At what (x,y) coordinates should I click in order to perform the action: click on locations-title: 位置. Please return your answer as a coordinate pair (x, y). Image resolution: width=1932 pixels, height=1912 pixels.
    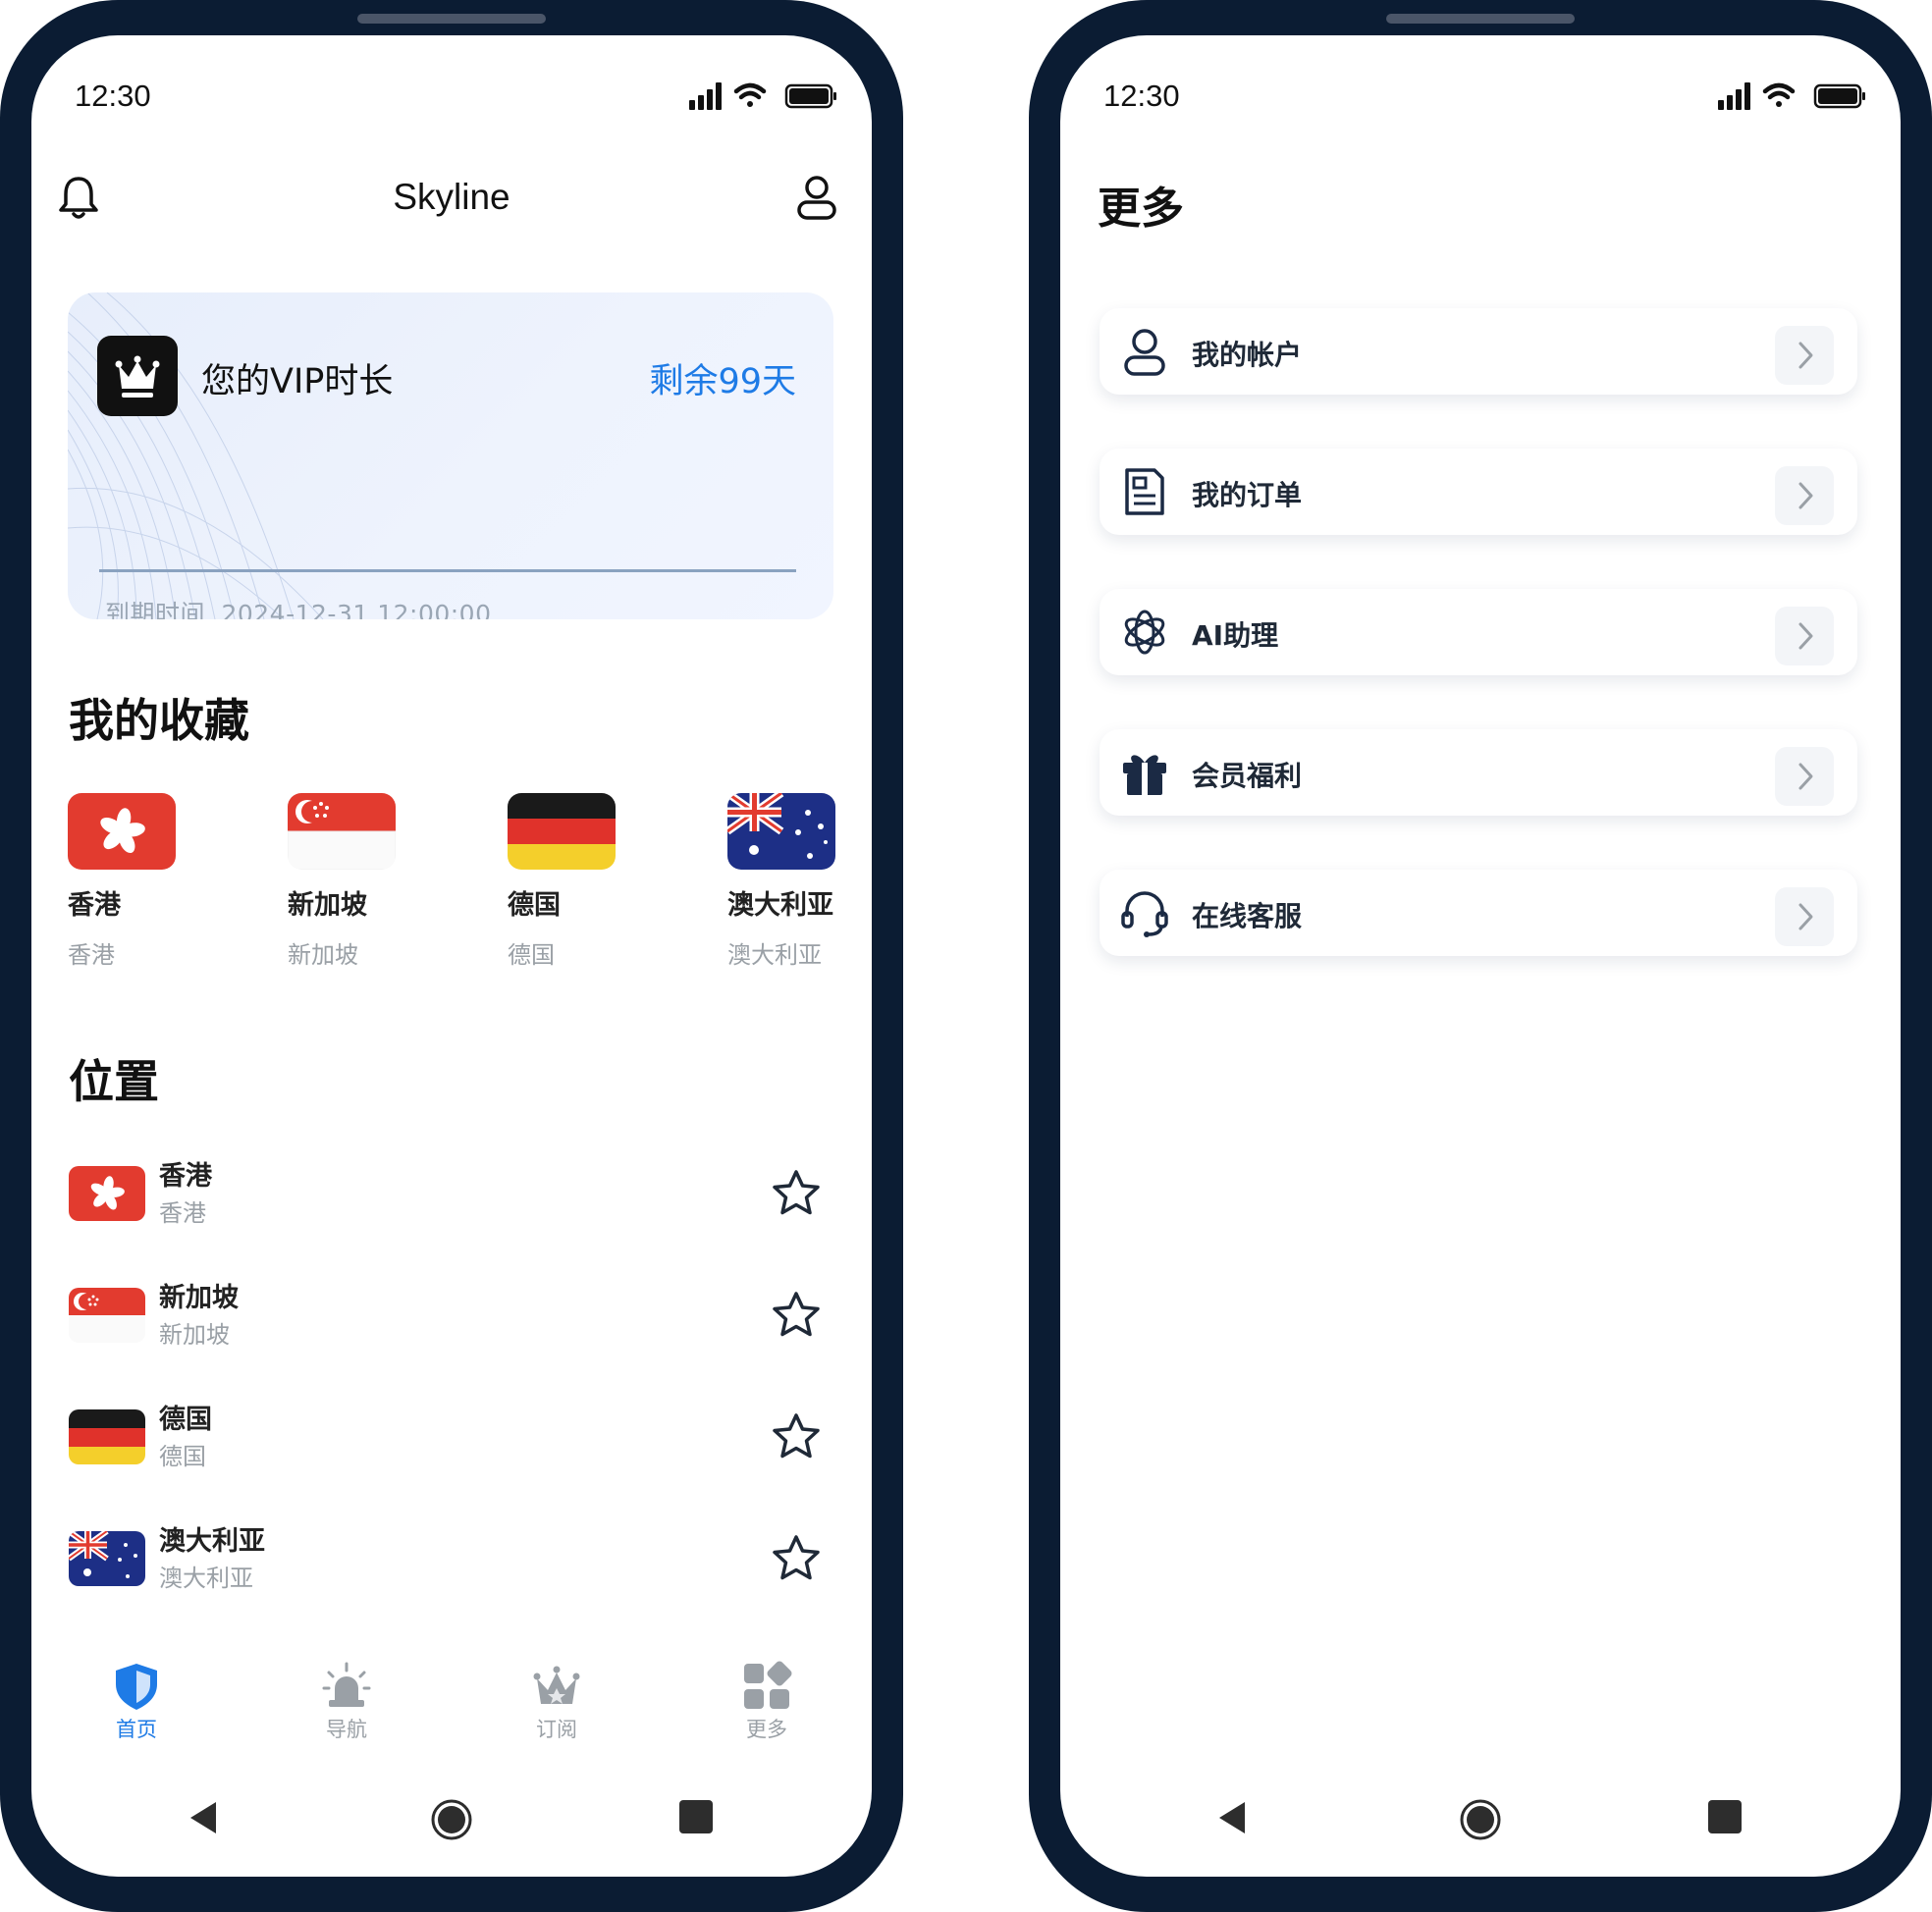
    Looking at the image, I should click on (114, 1081).